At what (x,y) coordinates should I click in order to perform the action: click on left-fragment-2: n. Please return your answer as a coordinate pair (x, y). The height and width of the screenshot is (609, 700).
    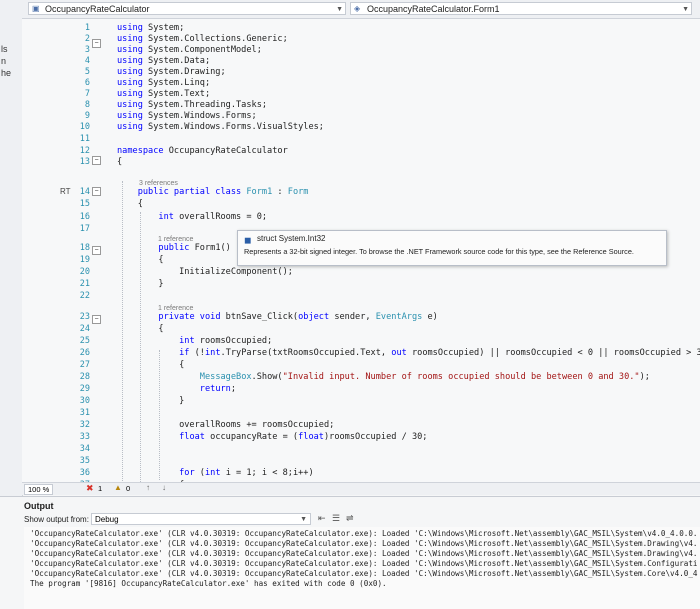
    Looking at the image, I should click on (4, 61).